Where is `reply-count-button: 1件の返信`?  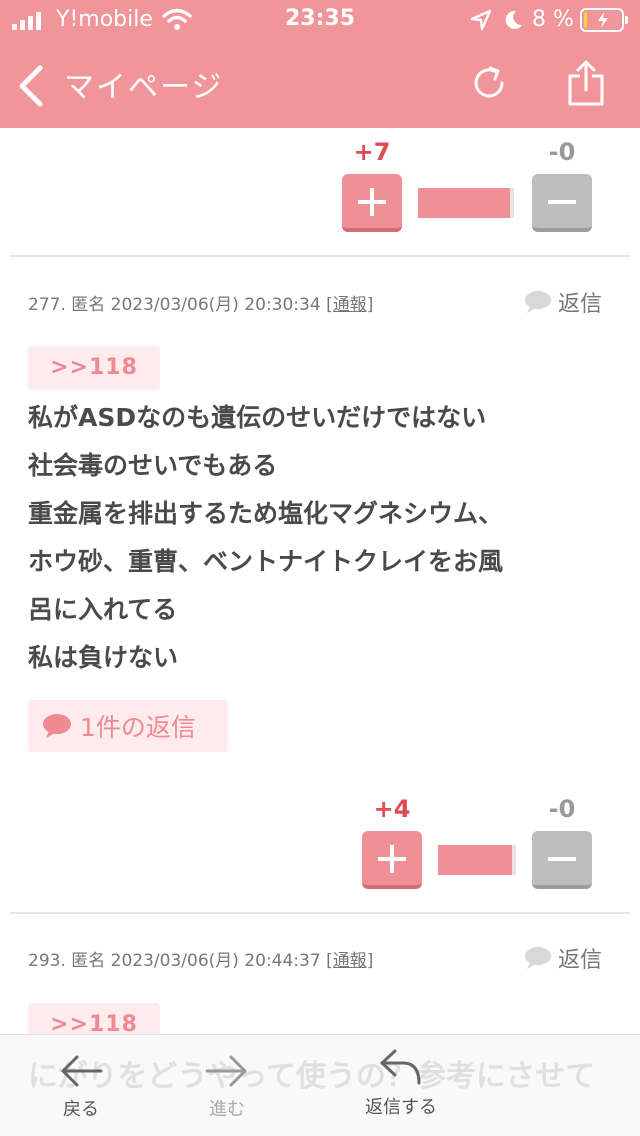 reply-count-button: 1件の返信 is located at coordinates (128, 726).